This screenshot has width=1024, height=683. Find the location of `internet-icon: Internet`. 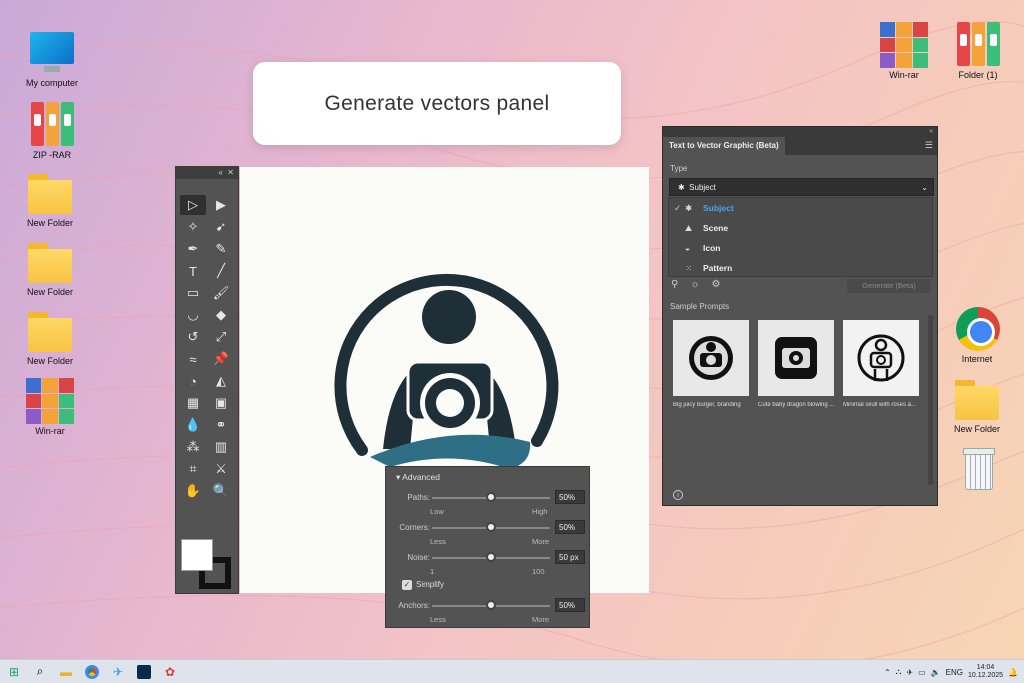

internet-icon: Internet is located at coordinates (977, 335).